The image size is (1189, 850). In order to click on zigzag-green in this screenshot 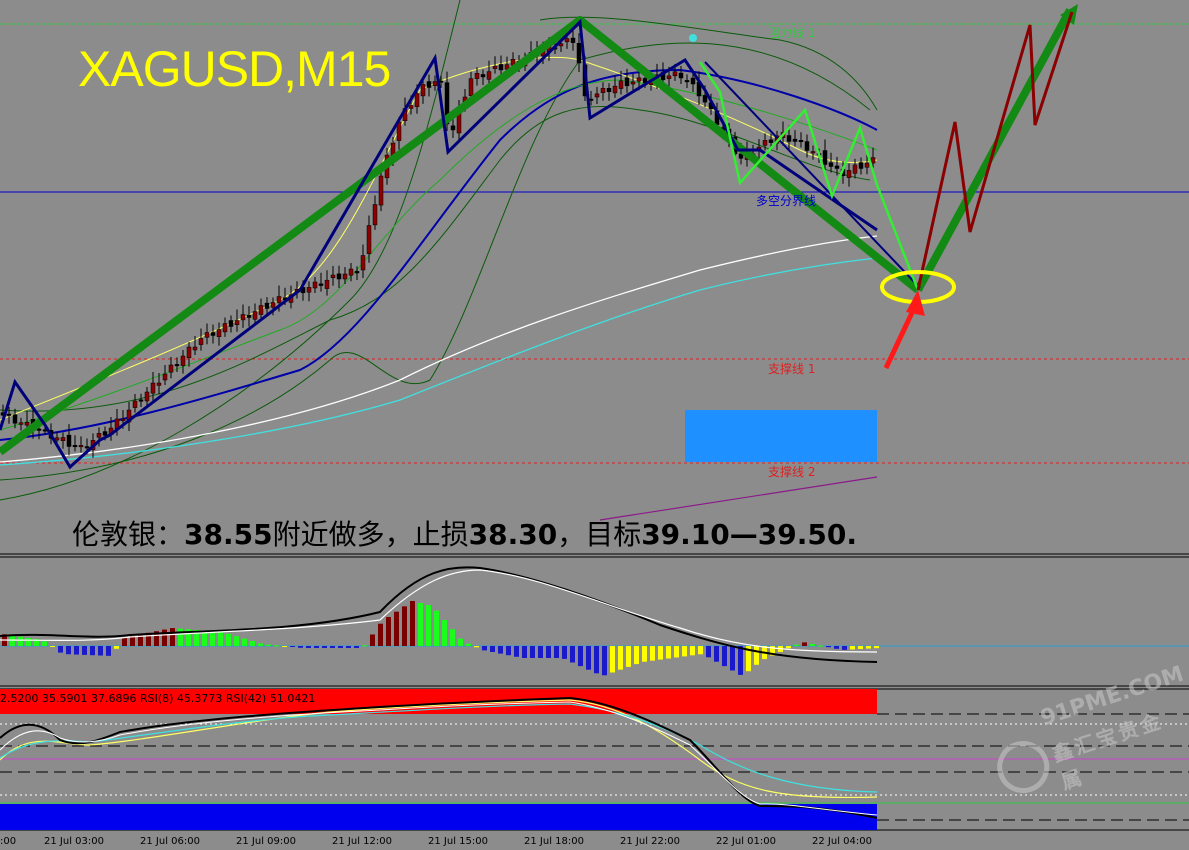, I will do `click(809, 176)`.